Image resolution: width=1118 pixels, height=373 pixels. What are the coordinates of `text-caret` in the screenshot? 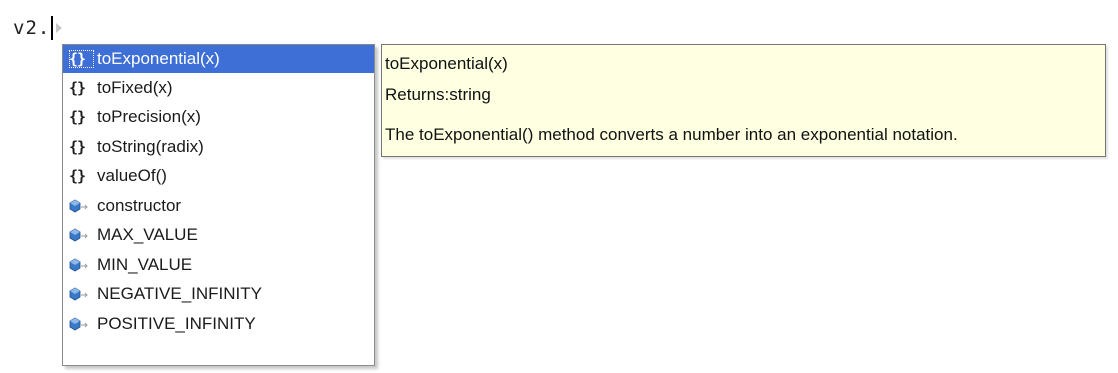 It's located at (52, 28).